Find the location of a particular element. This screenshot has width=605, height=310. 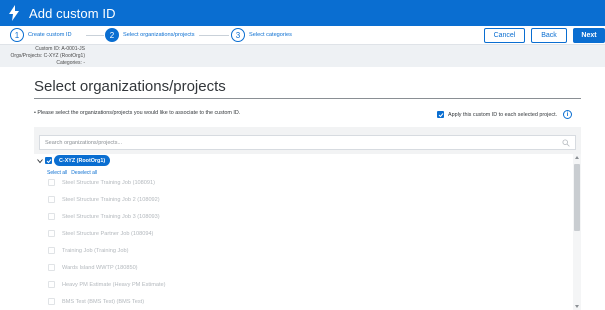

list-item: Steel Structure Training Job 2 (108092) is located at coordinates (104, 199).